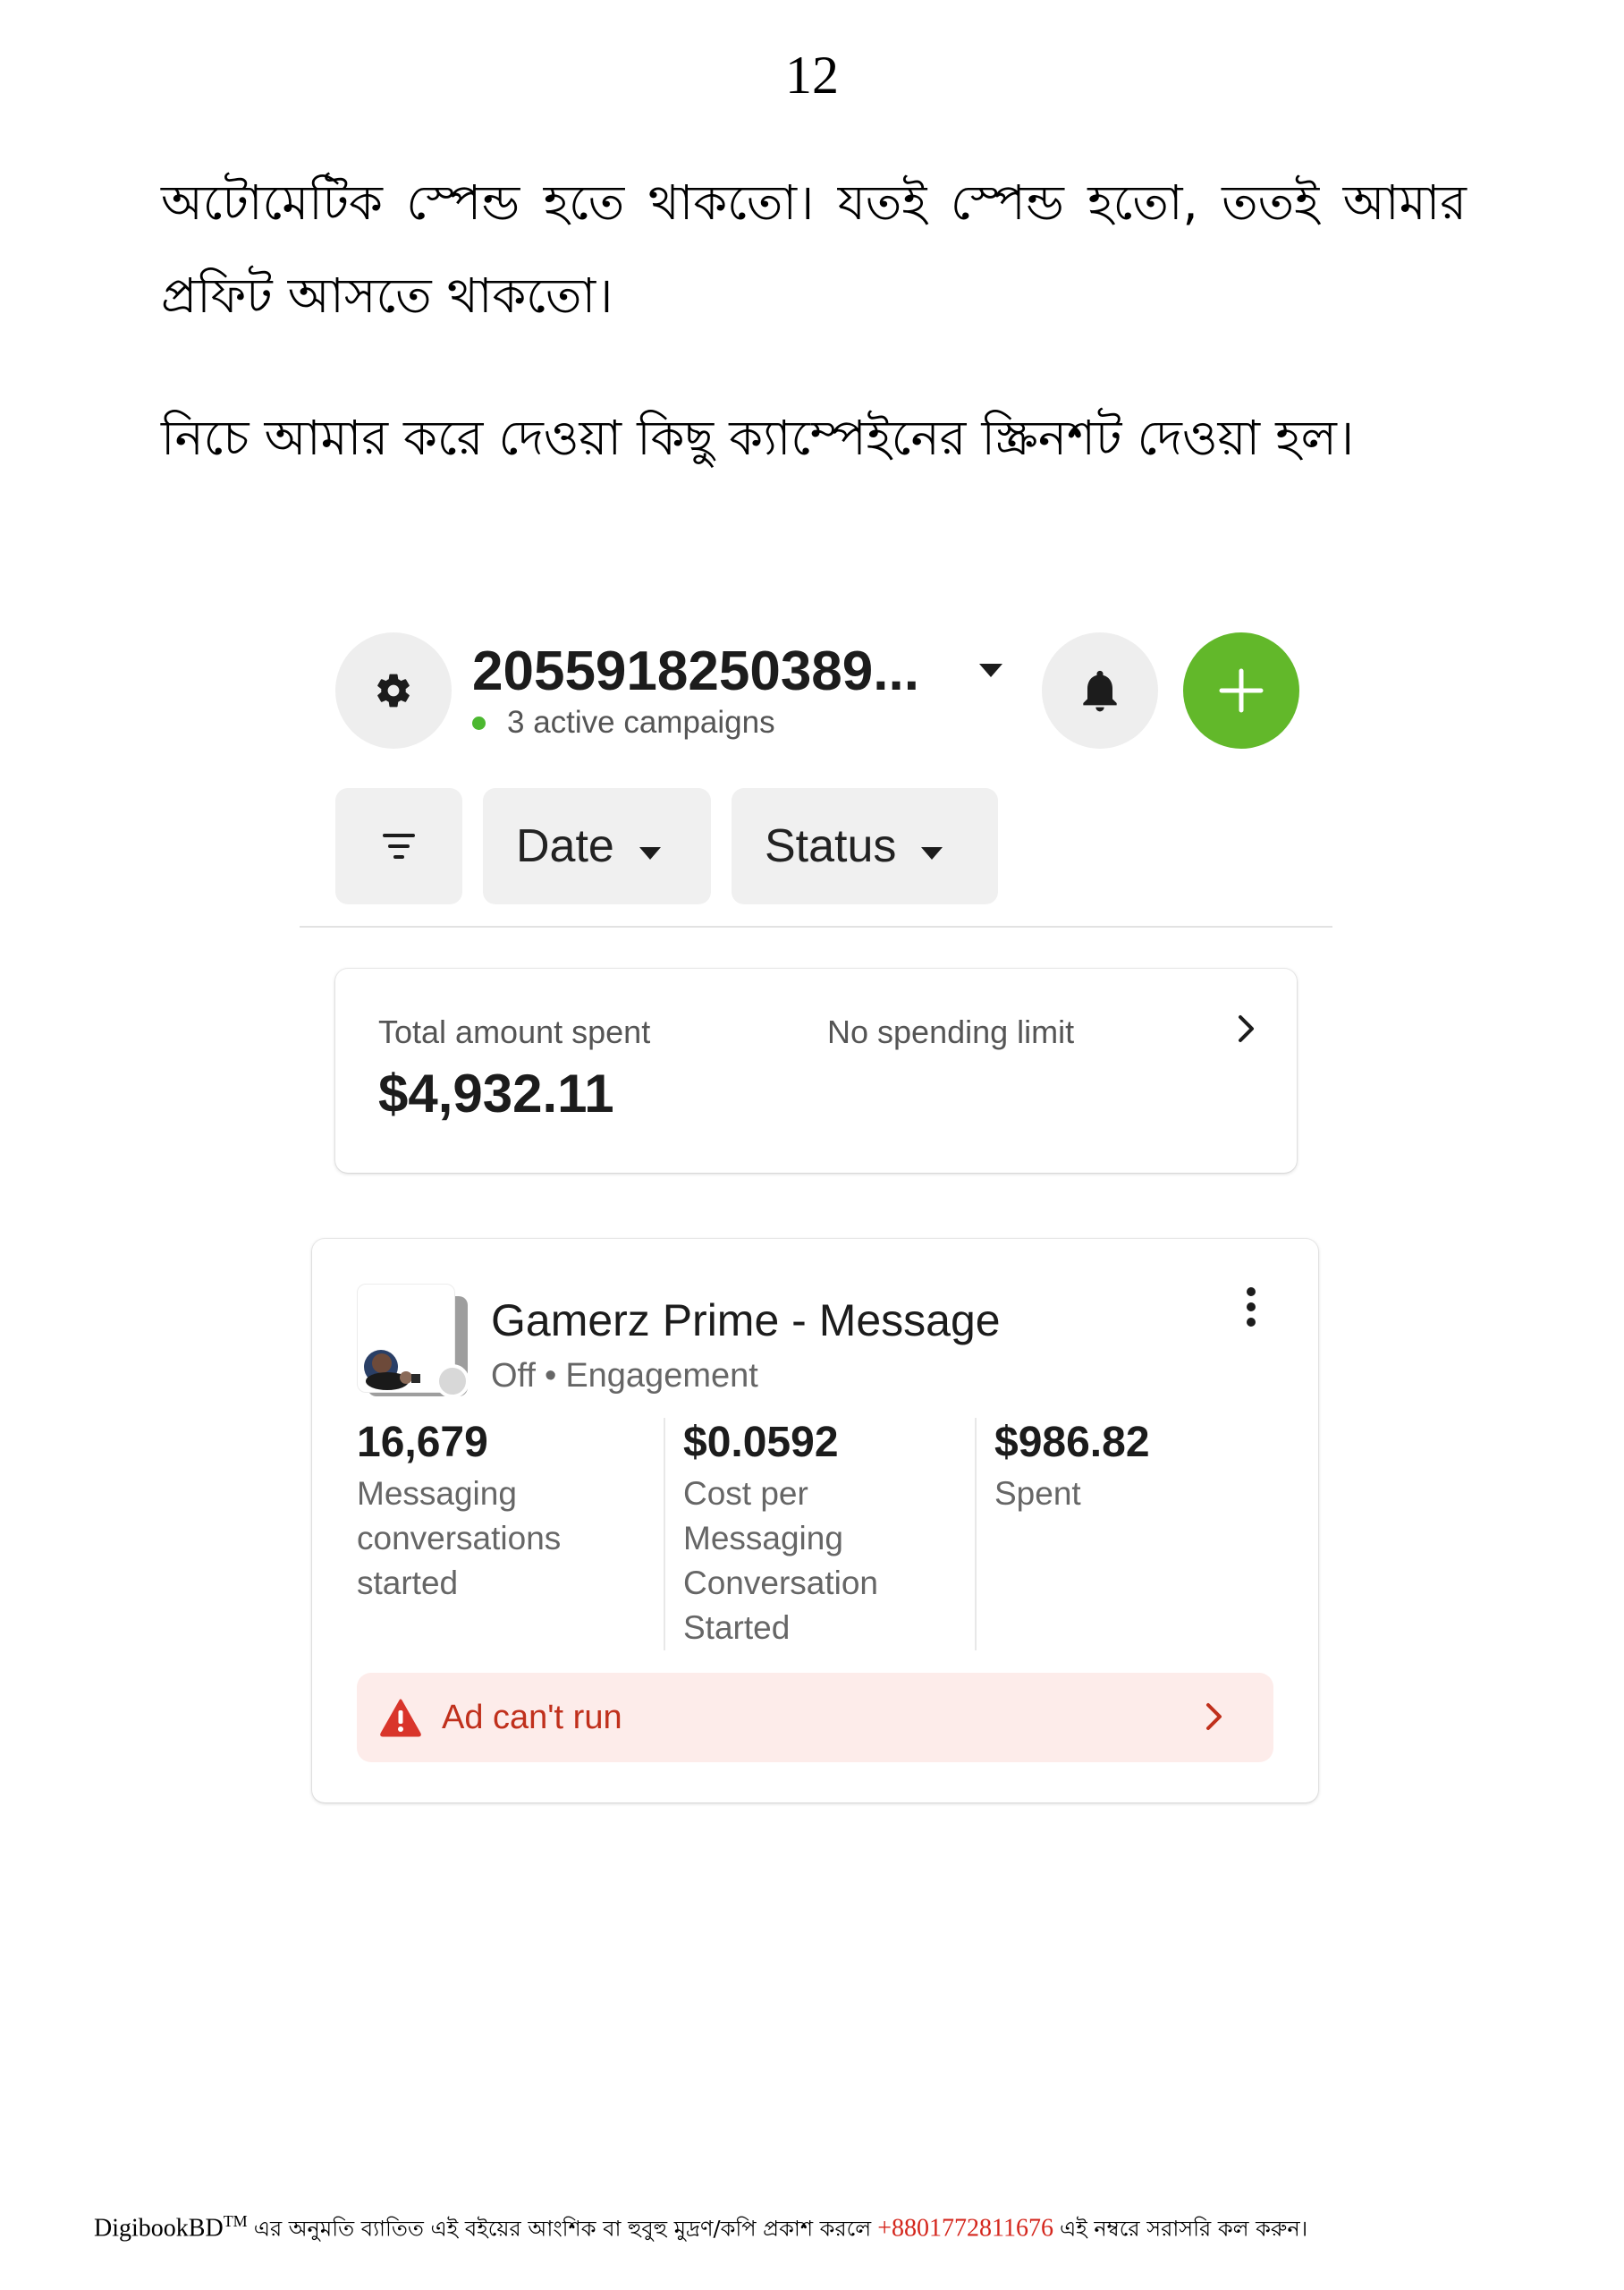 Image resolution: width=1624 pixels, height=2290 pixels. What do you see at coordinates (235, 2221) in the screenshot?
I see `trademark-mark: TM` at bounding box center [235, 2221].